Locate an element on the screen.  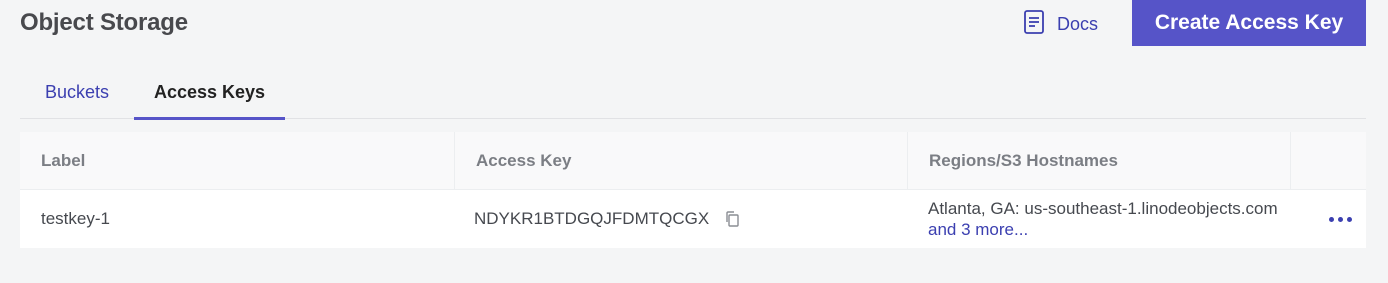
actions-cell is located at coordinates (1328, 219).